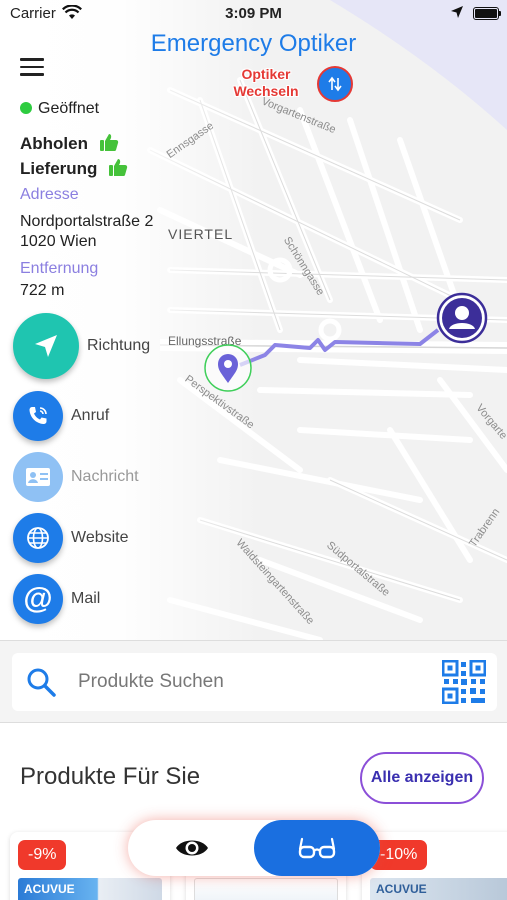  Describe the element at coordinates (253, 722) in the screenshot. I see `section-divider` at that location.